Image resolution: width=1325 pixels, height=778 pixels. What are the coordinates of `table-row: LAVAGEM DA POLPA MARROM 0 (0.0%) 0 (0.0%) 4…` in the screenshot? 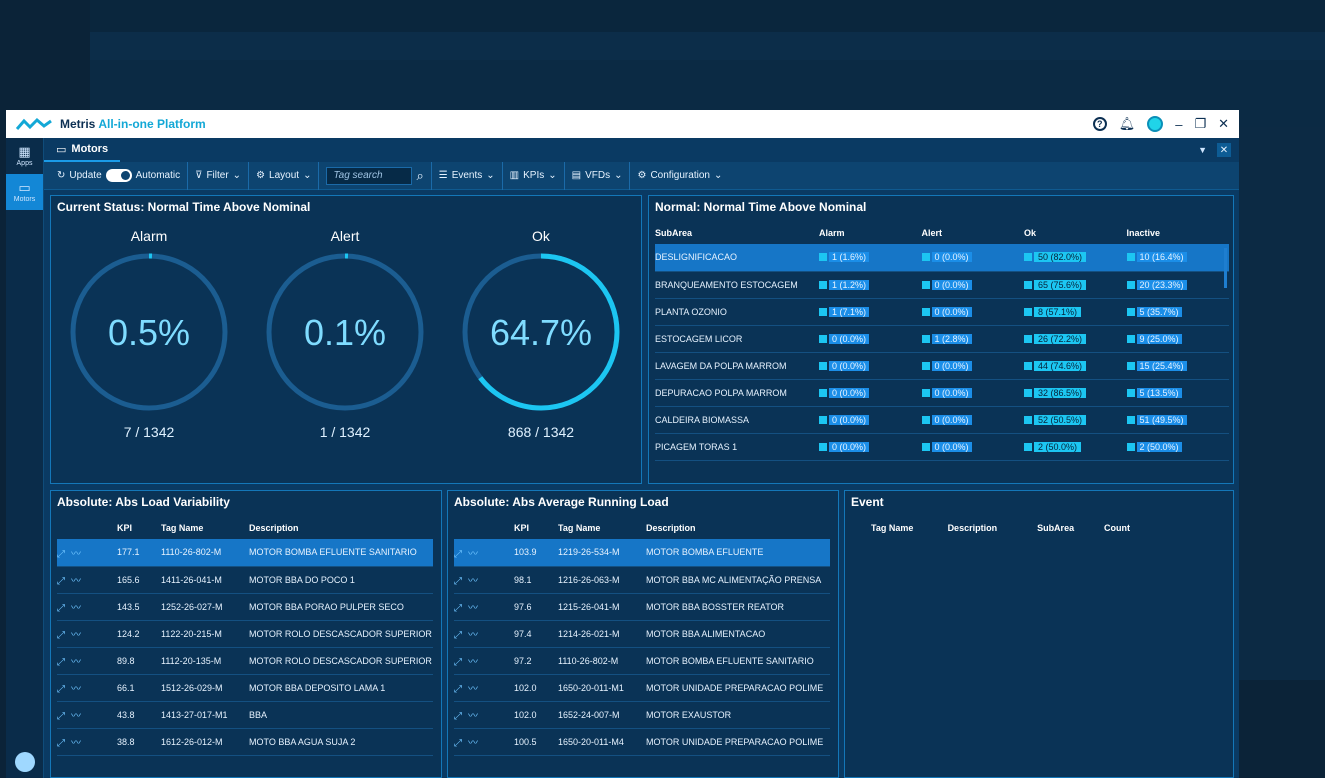 It's located at (942, 366).